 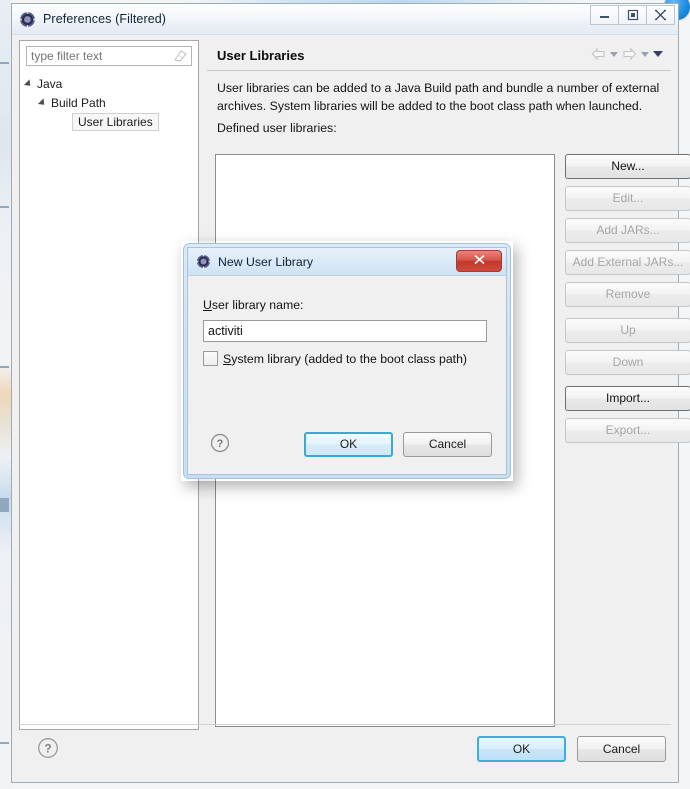 I want to click on page-title: User Libraries, so click(x=261, y=55).